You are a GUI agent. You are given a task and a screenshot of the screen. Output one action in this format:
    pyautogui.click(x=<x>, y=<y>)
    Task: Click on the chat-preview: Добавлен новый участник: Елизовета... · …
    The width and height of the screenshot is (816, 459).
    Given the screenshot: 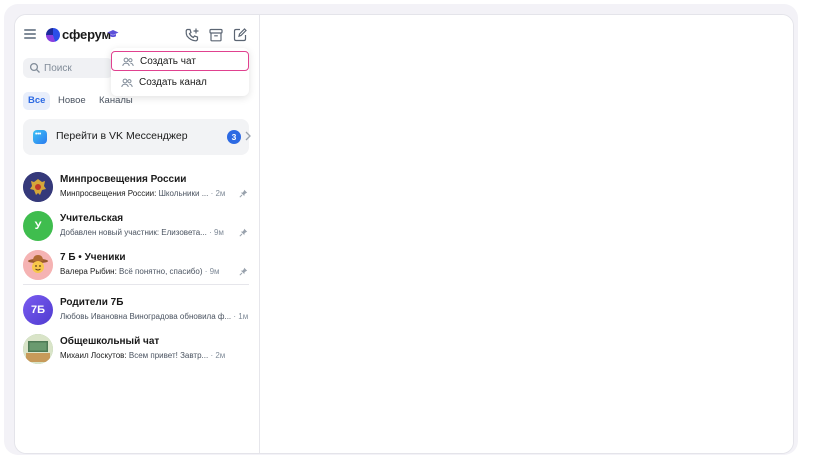 What is the action you would take?
    pyautogui.click(x=147, y=232)
    